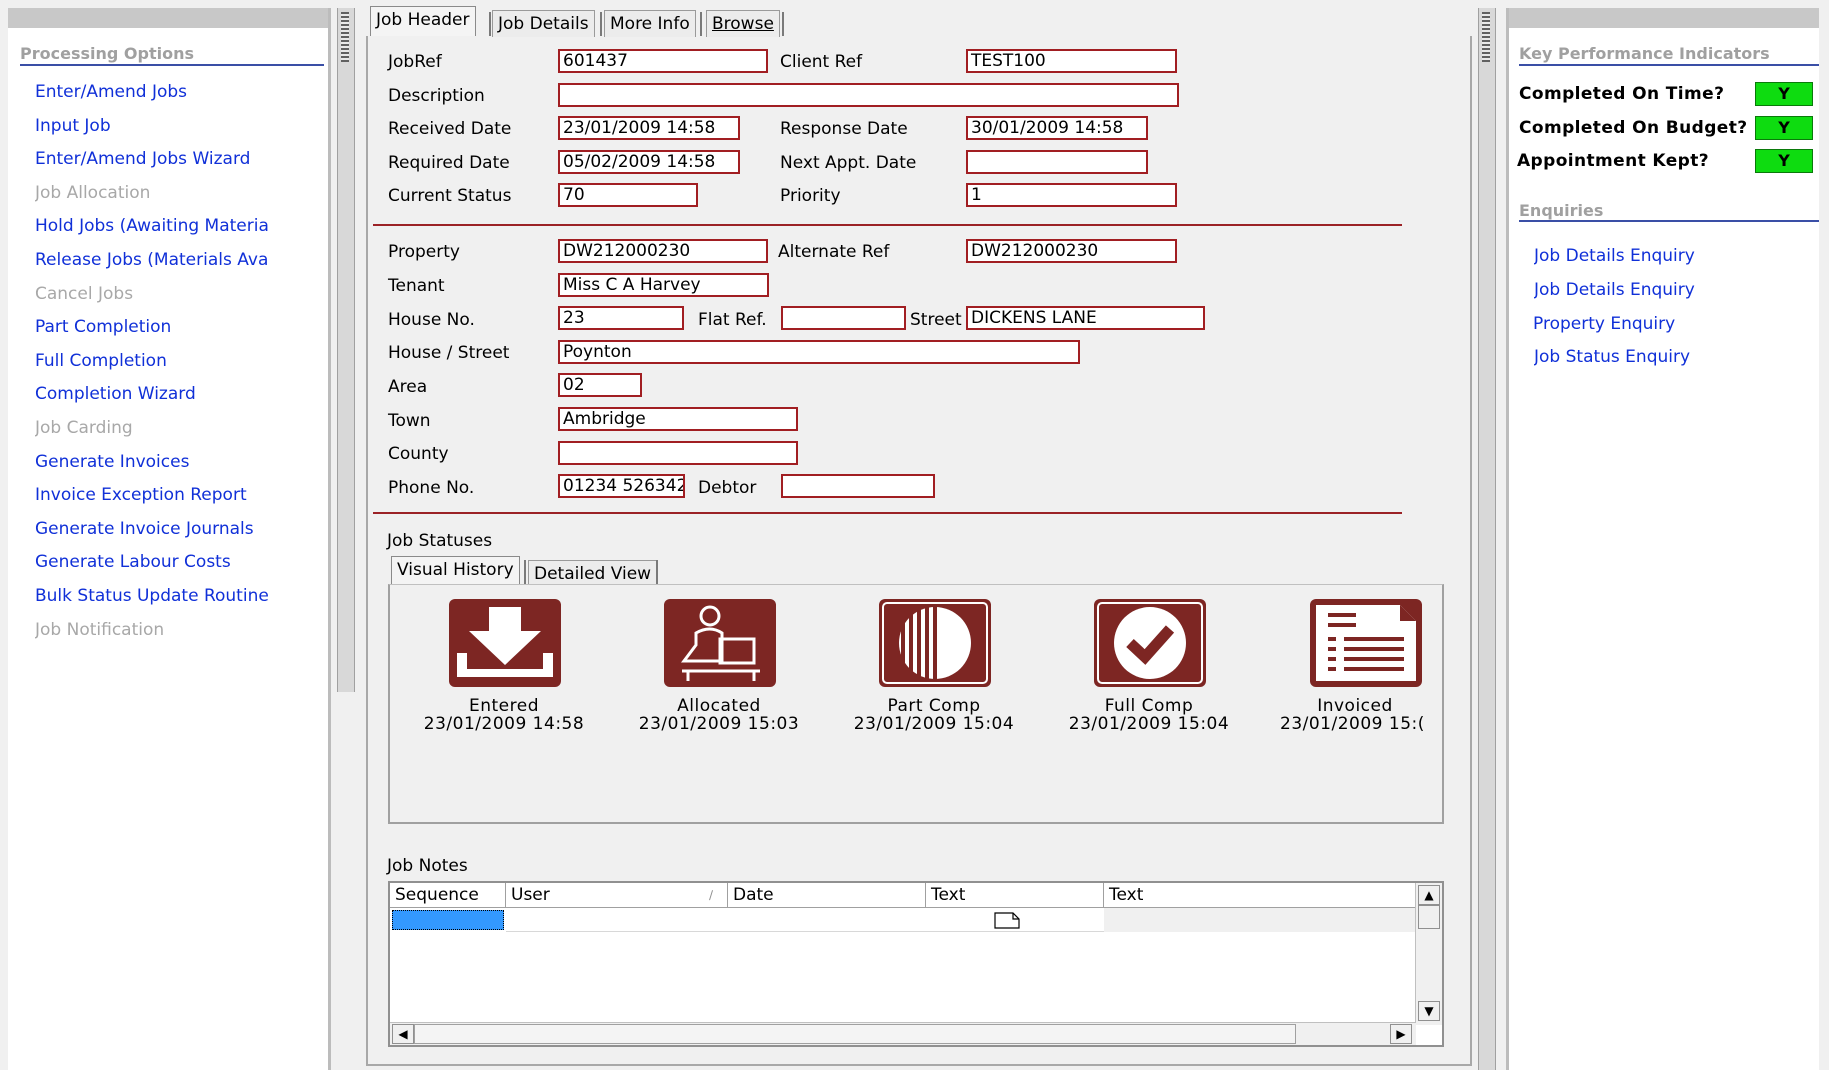 Image resolution: width=1829 pixels, height=1070 pixels. I want to click on enquiry-job-details-2: Job Details Enquiry, so click(1614, 290).